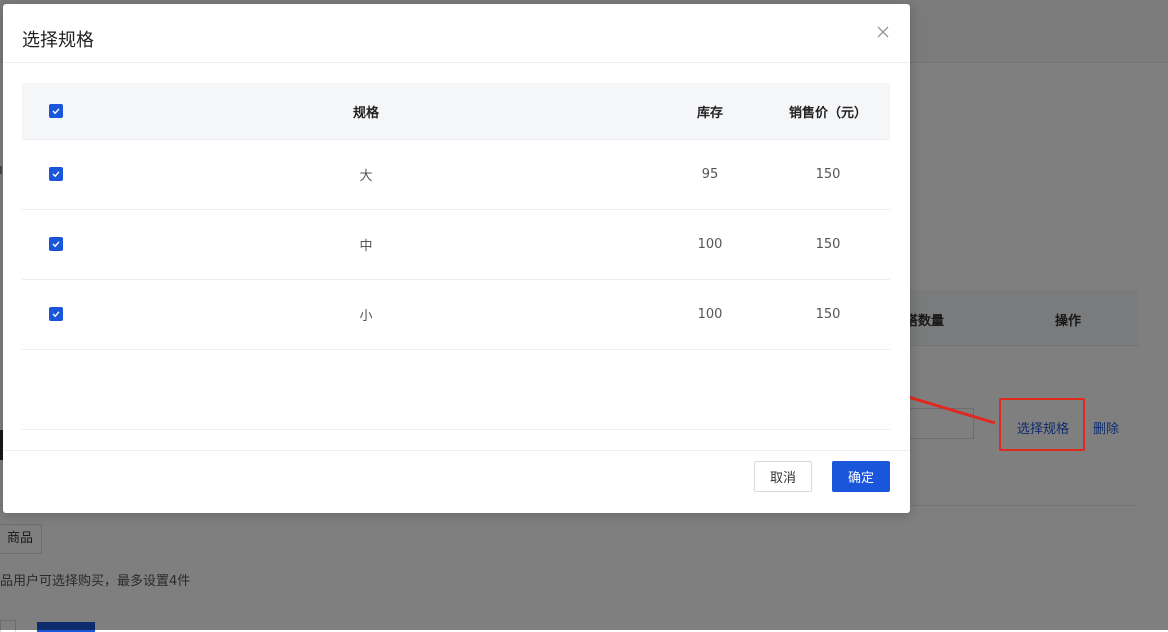  What do you see at coordinates (366, 316) in the screenshot?
I see `spec-cell: 小` at bounding box center [366, 316].